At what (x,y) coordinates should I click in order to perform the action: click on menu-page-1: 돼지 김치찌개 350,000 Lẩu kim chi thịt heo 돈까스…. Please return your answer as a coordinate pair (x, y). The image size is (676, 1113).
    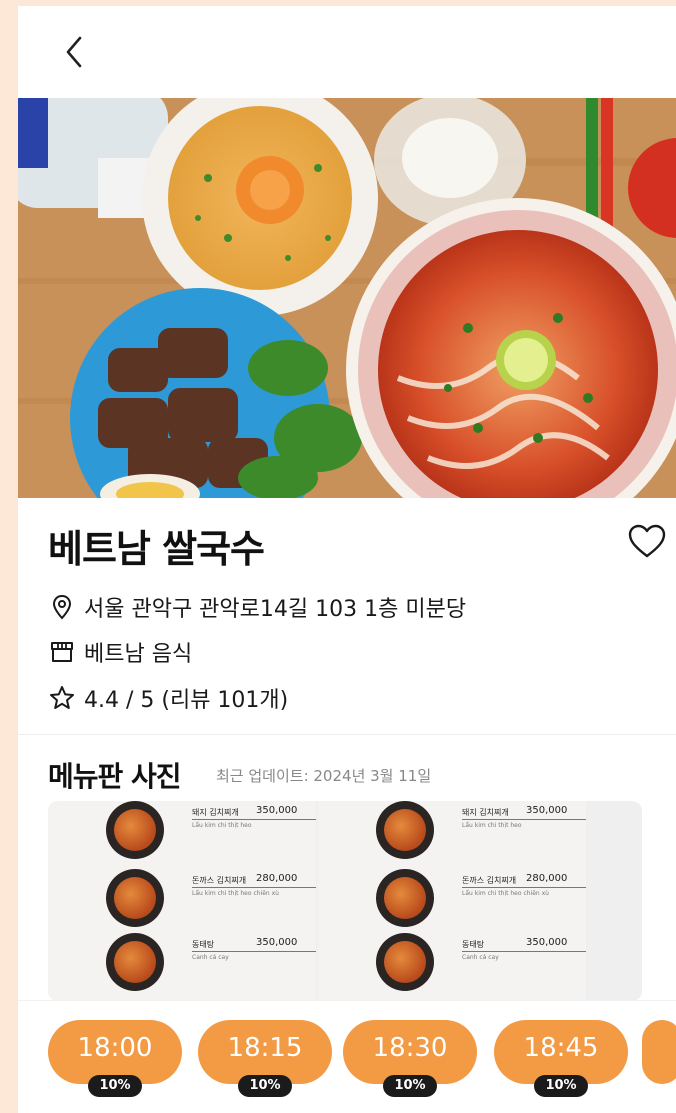
    Looking at the image, I should click on (182, 901).